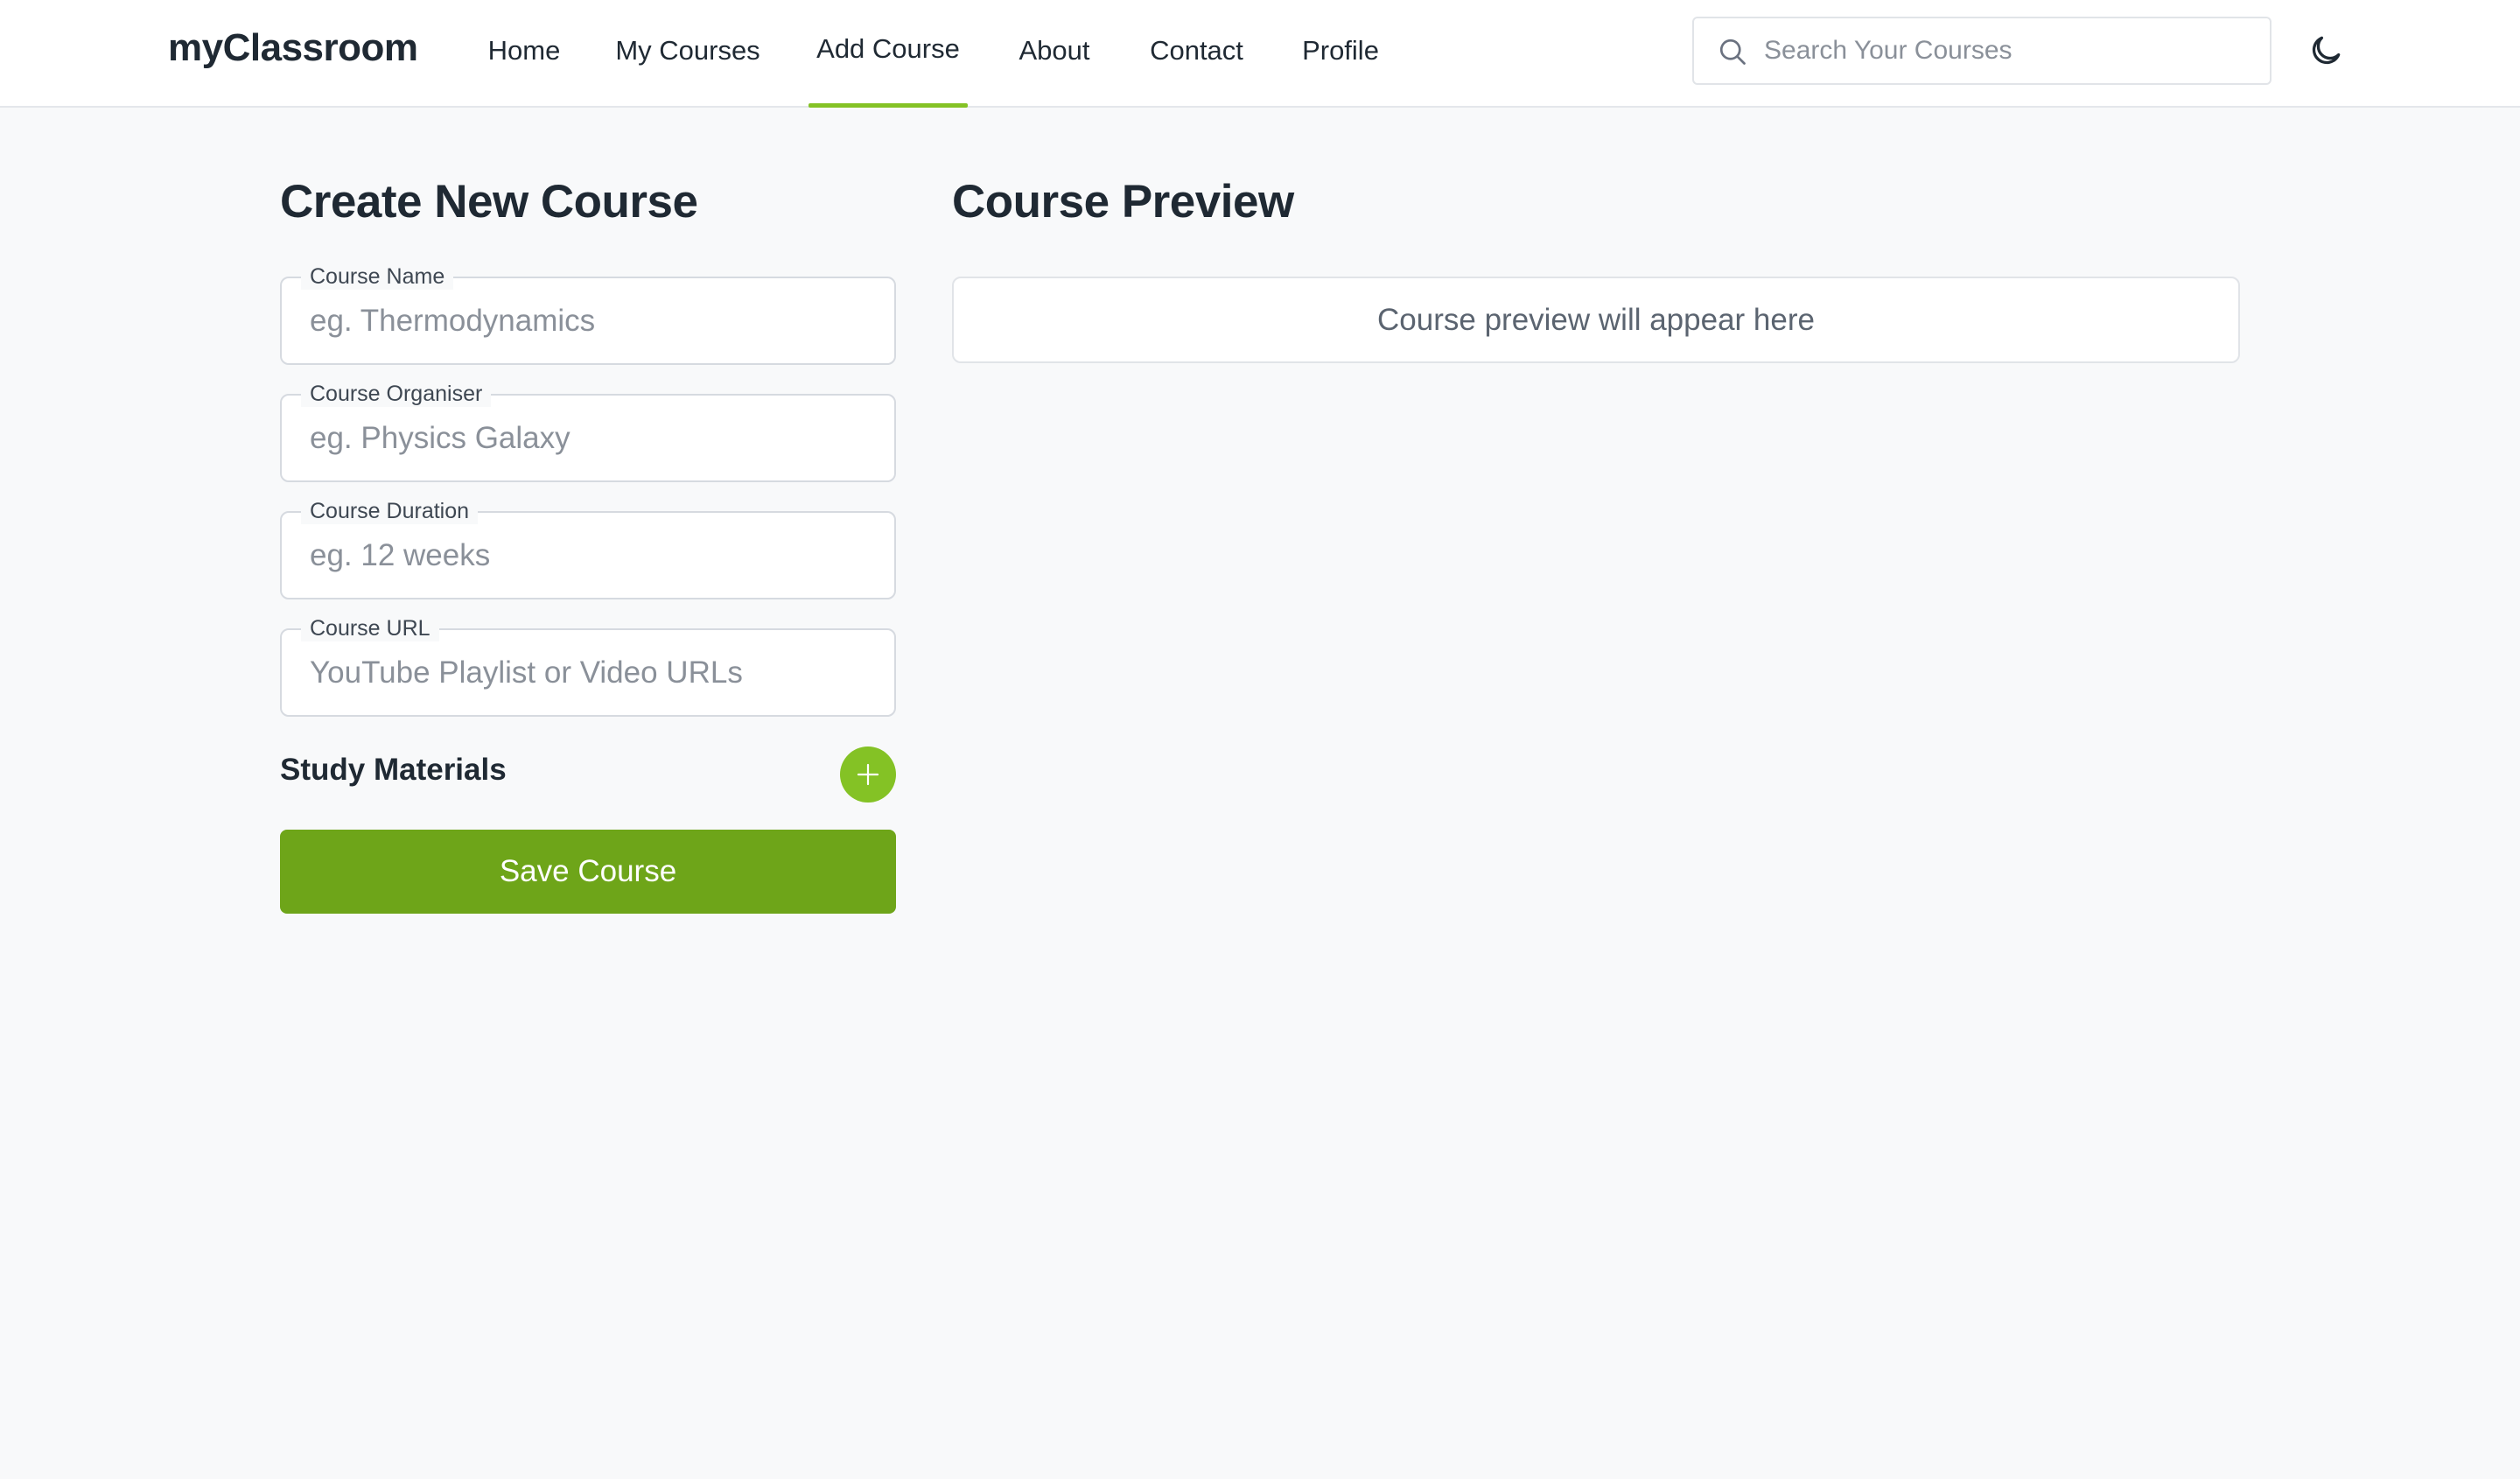 This screenshot has height=1479, width=2520. I want to click on course-organiser-label: Course Organiser, so click(396, 394).